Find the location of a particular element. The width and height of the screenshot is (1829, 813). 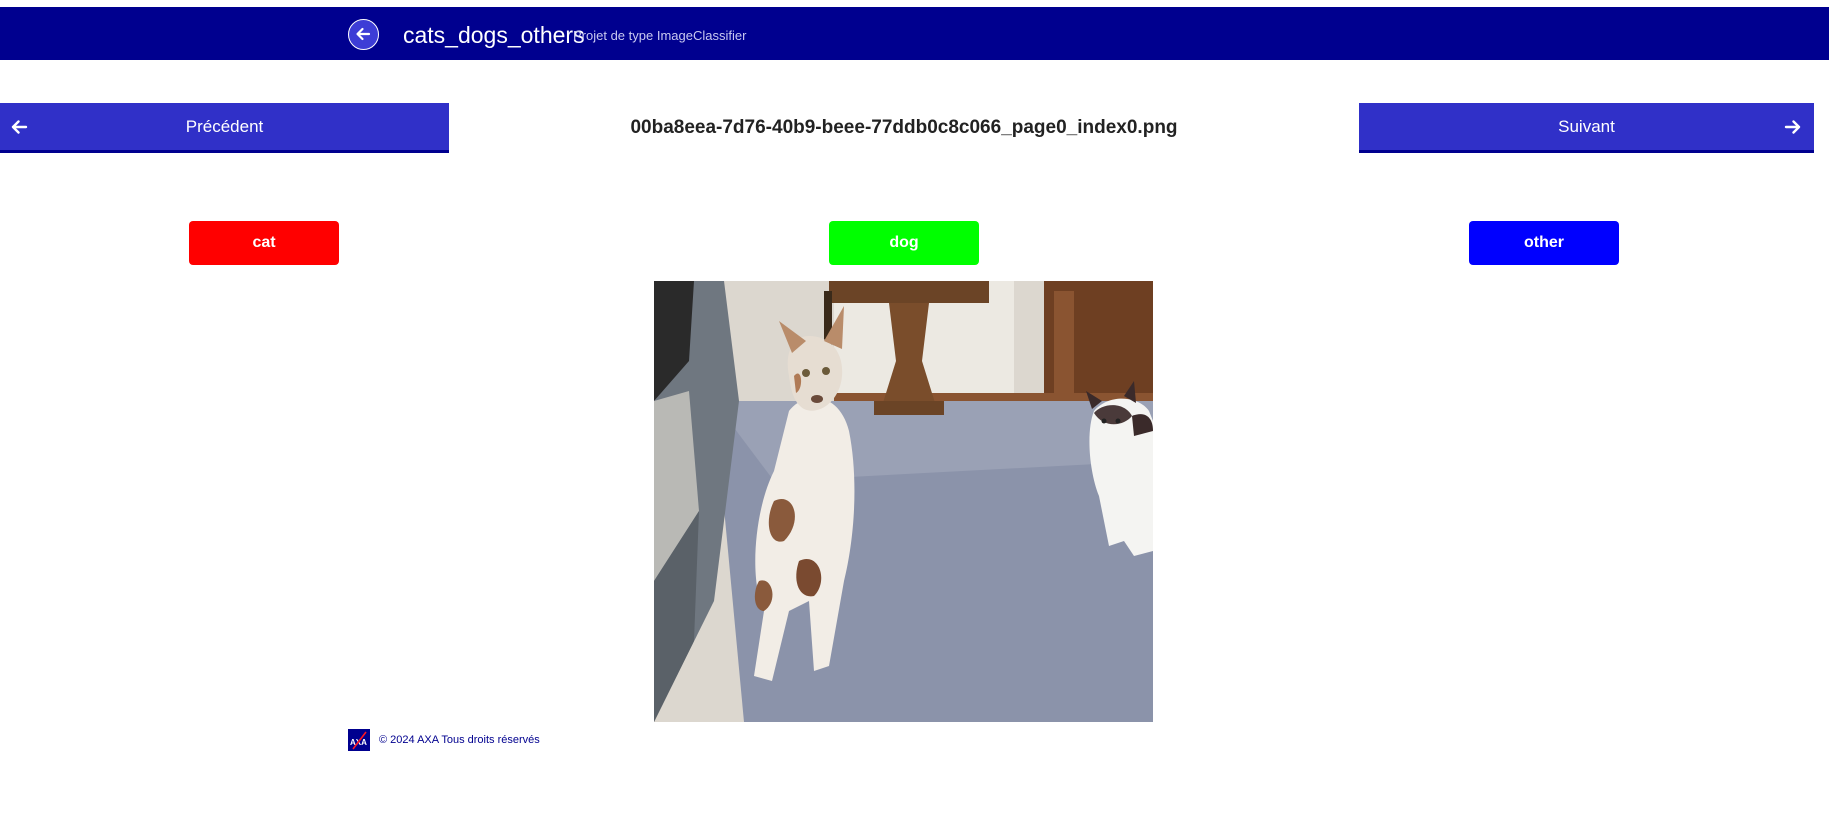

back-button is located at coordinates (363, 34).